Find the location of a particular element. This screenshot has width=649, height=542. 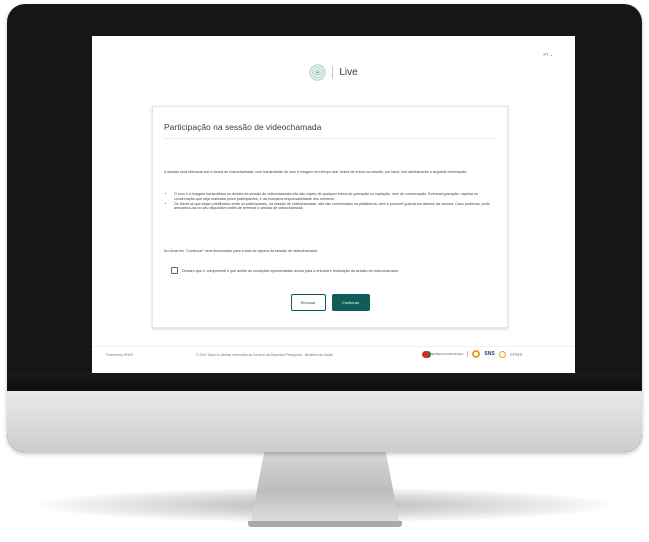

spms-logo: SPMS is located at coordinates (516, 354).